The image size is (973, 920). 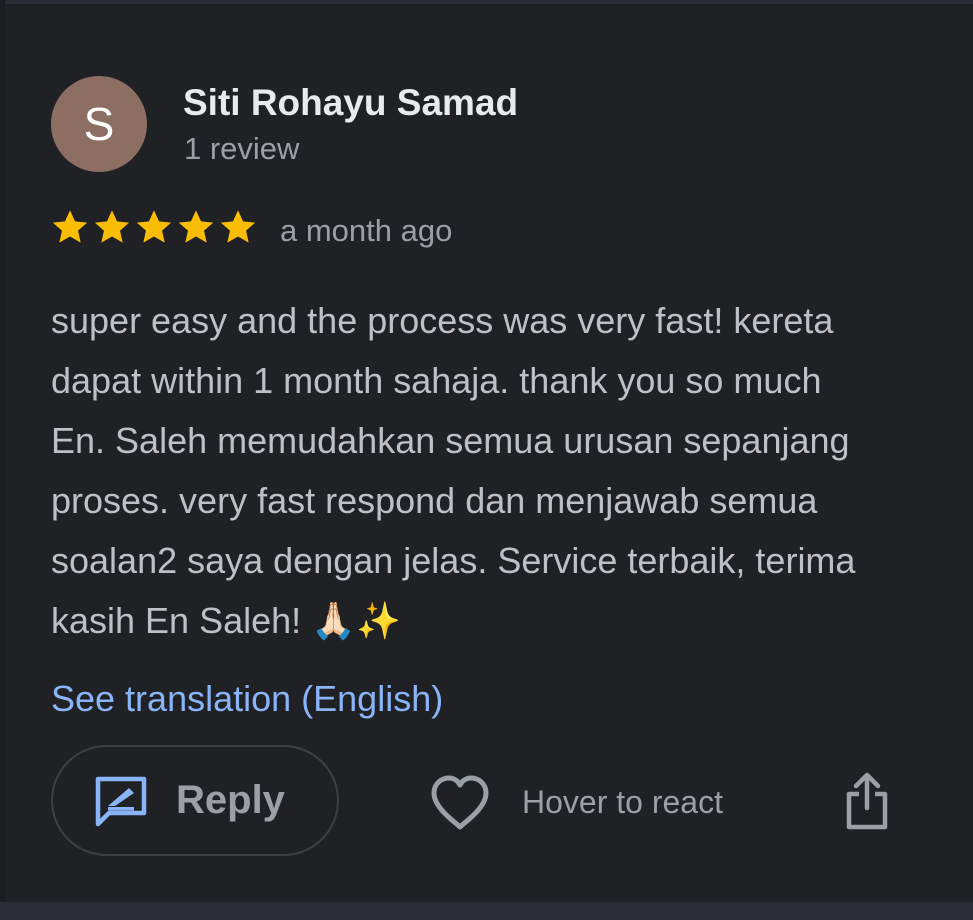 What do you see at coordinates (230, 800) in the screenshot?
I see `reply-label: Reply` at bounding box center [230, 800].